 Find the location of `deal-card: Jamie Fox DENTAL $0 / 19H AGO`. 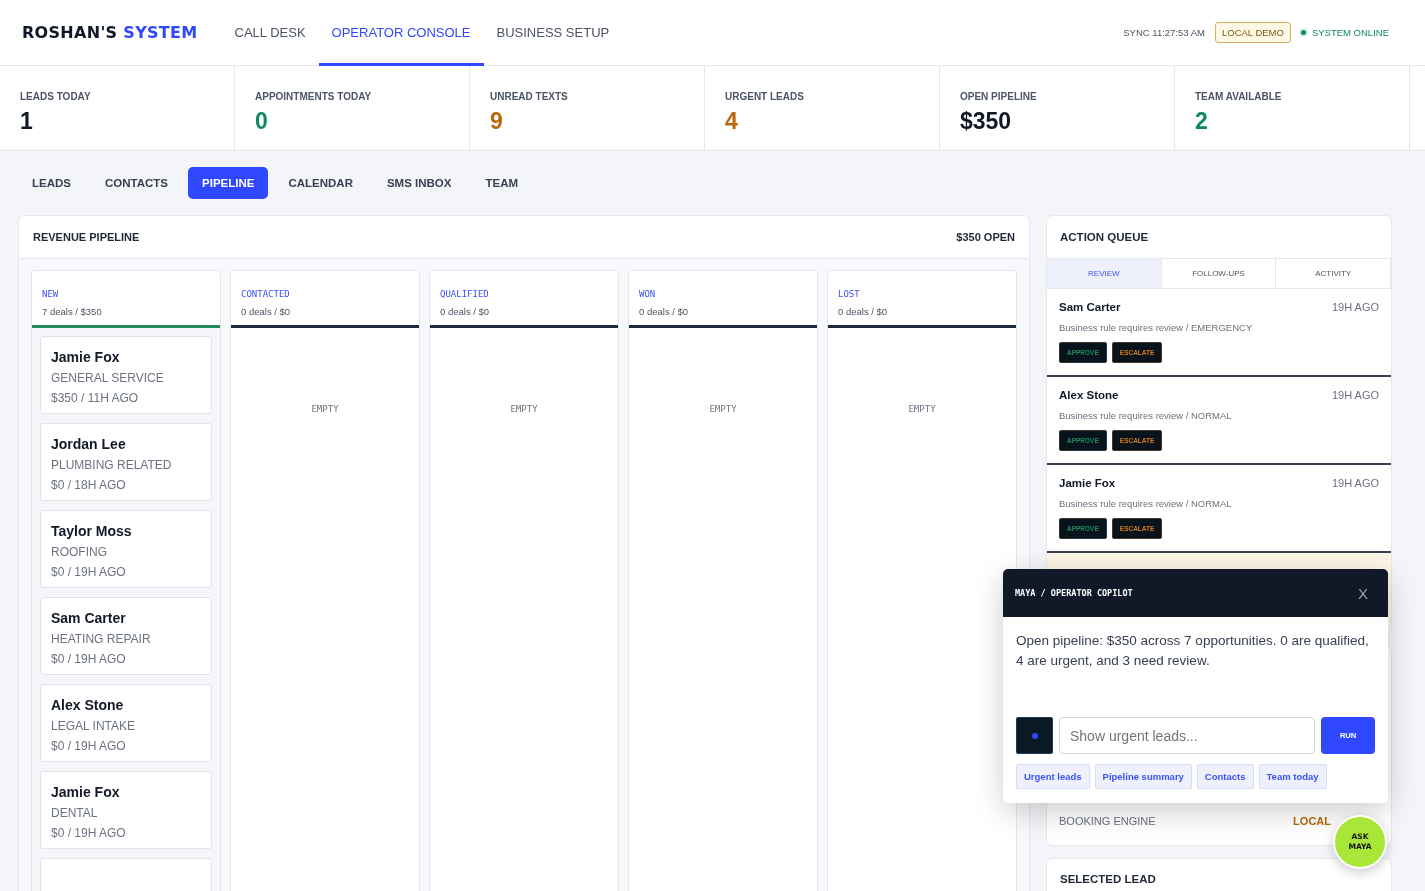

deal-card: Jamie Fox DENTAL $0 / 19H AGO is located at coordinates (126, 810).